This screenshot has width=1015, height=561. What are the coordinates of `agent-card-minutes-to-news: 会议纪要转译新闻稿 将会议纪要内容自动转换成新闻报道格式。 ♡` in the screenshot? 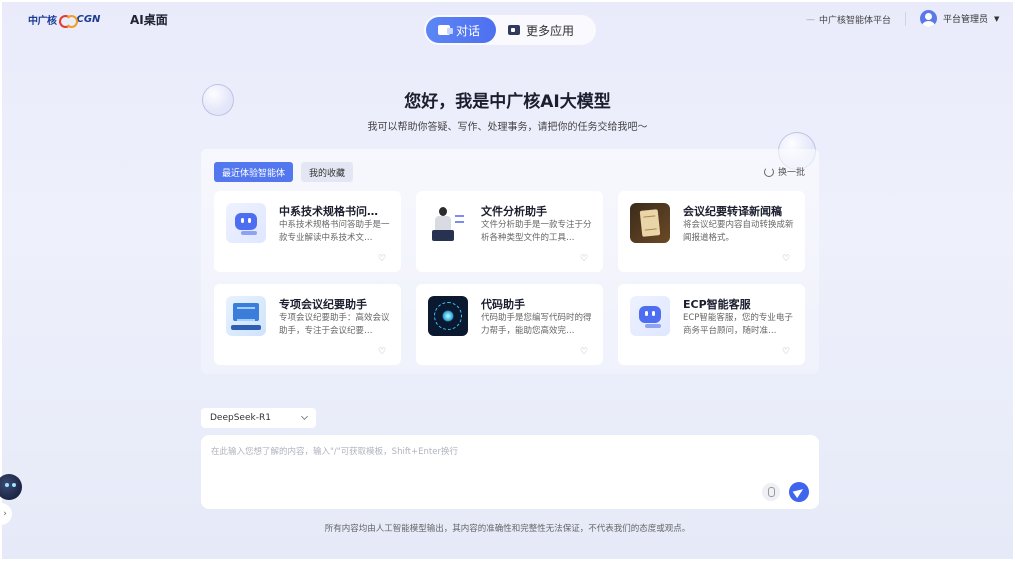 It's located at (711, 231).